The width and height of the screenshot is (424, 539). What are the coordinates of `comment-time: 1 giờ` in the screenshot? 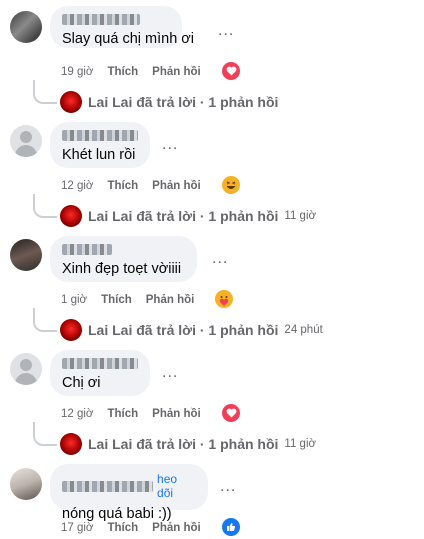 It's located at (74, 300).